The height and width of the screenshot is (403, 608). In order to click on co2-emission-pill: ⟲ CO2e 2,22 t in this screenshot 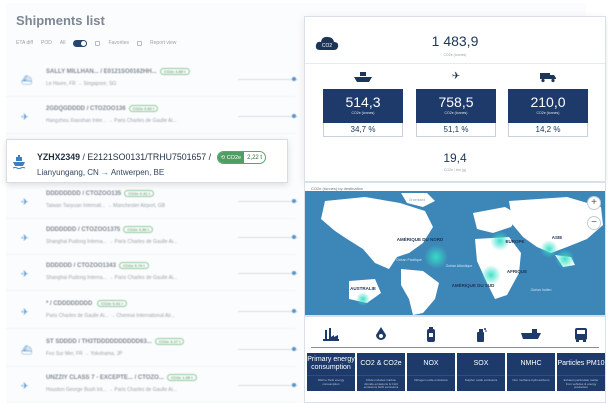, I will do `click(241, 157)`.